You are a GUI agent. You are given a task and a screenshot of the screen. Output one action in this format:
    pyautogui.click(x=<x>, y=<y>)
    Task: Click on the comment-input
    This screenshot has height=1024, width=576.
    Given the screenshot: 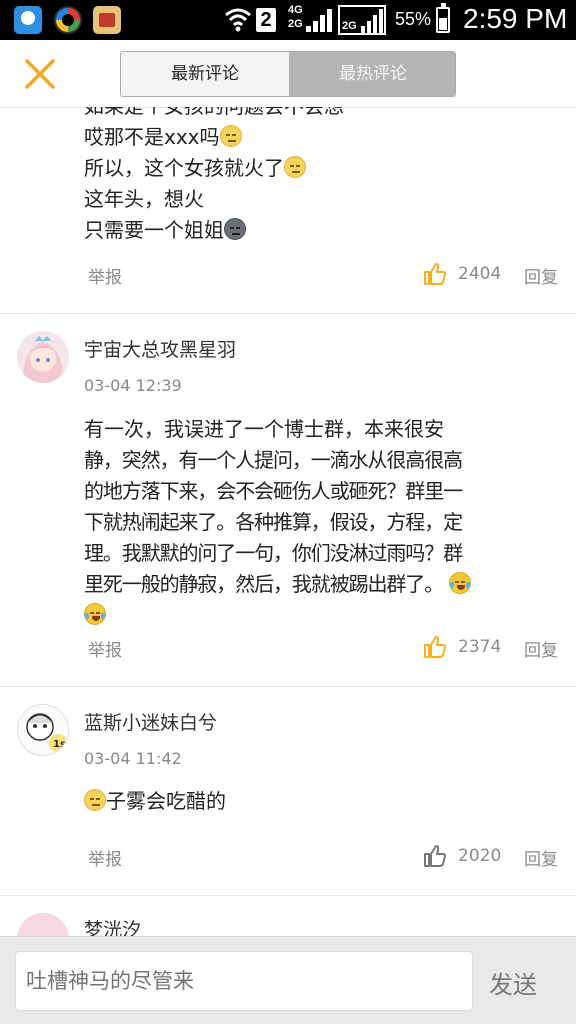 What is the action you would take?
    pyautogui.click(x=244, y=981)
    